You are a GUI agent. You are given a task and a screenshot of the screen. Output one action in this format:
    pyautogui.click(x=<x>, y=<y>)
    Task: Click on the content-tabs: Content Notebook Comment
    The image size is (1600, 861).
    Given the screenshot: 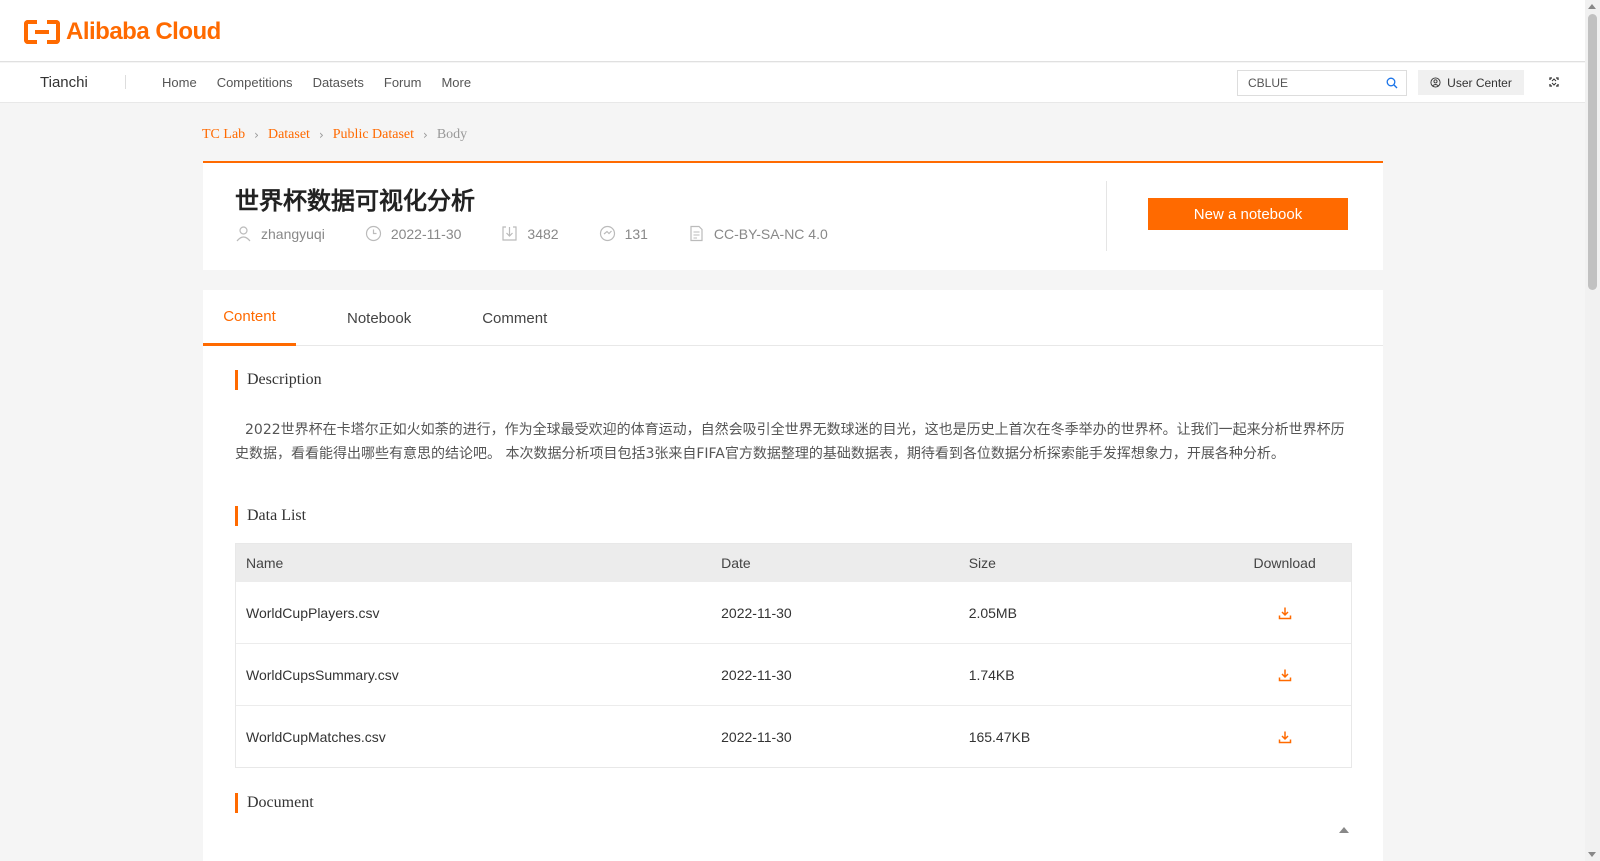 What is the action you would take?
    pyautogui.click(x=793, y=318)
    